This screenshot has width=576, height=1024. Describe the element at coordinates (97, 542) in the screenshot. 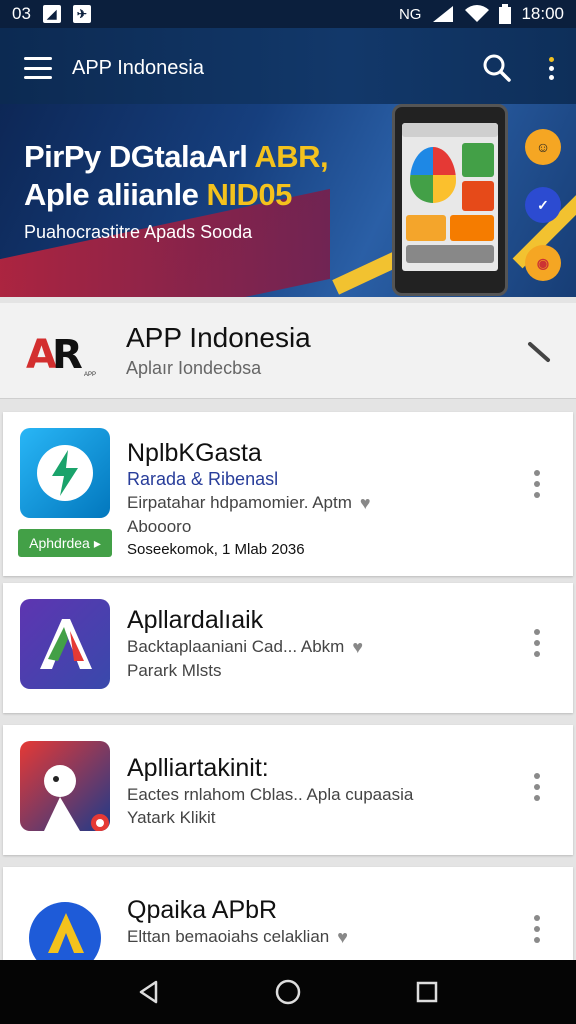

I see `play-icon: ▸` at that location.